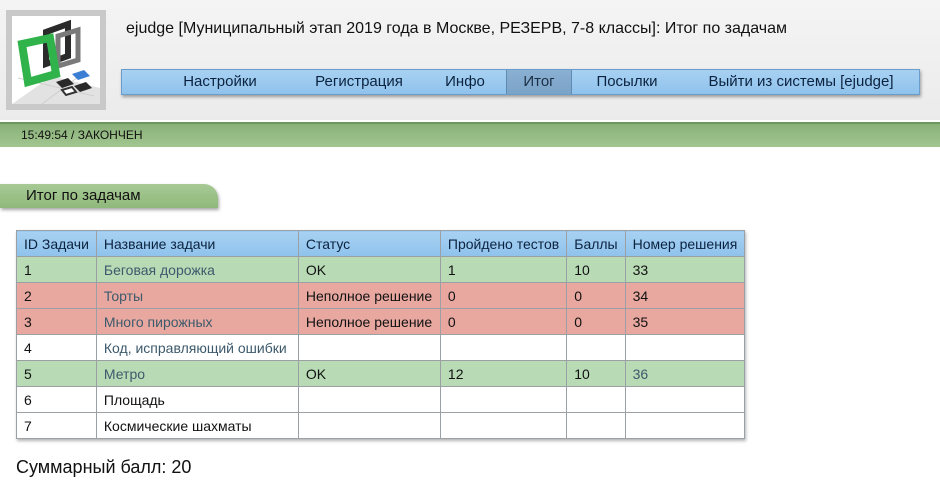 This screenshot has width=940, height=502. What do you see at coordinates (56, 295) in the screenshot?
I see `cell-id: 2` at bounding box center [56, 295].